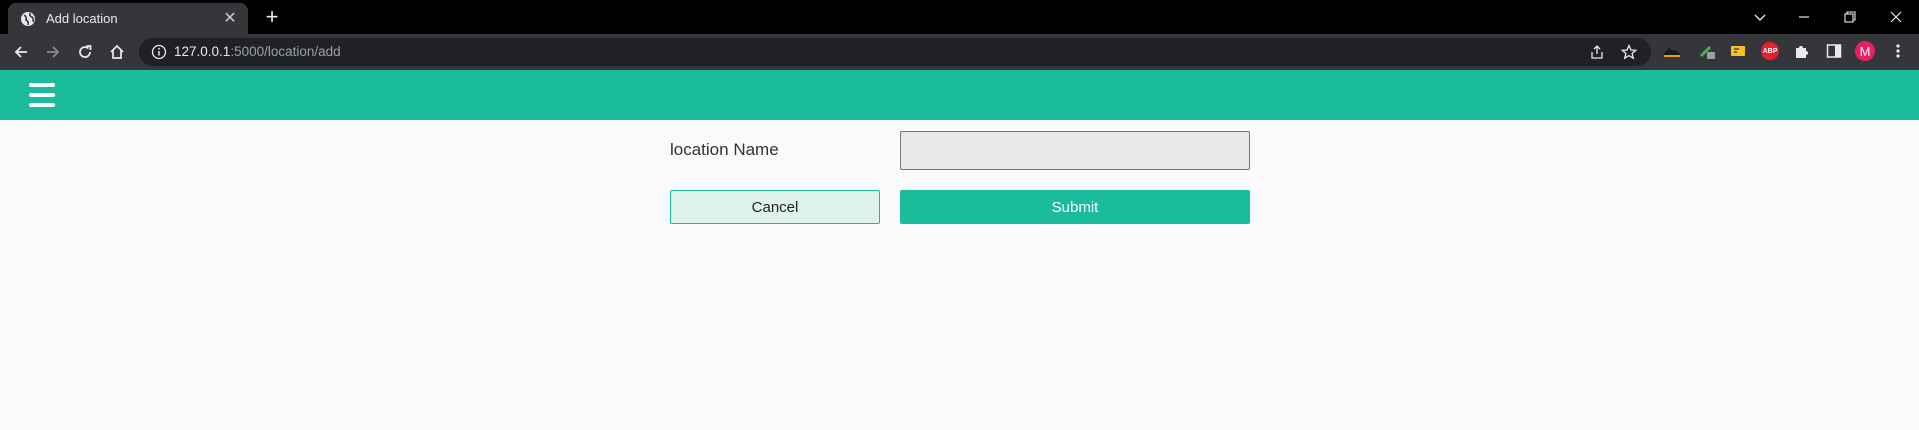  I want to click on extension-yellow-icon, so click(1738, 51).